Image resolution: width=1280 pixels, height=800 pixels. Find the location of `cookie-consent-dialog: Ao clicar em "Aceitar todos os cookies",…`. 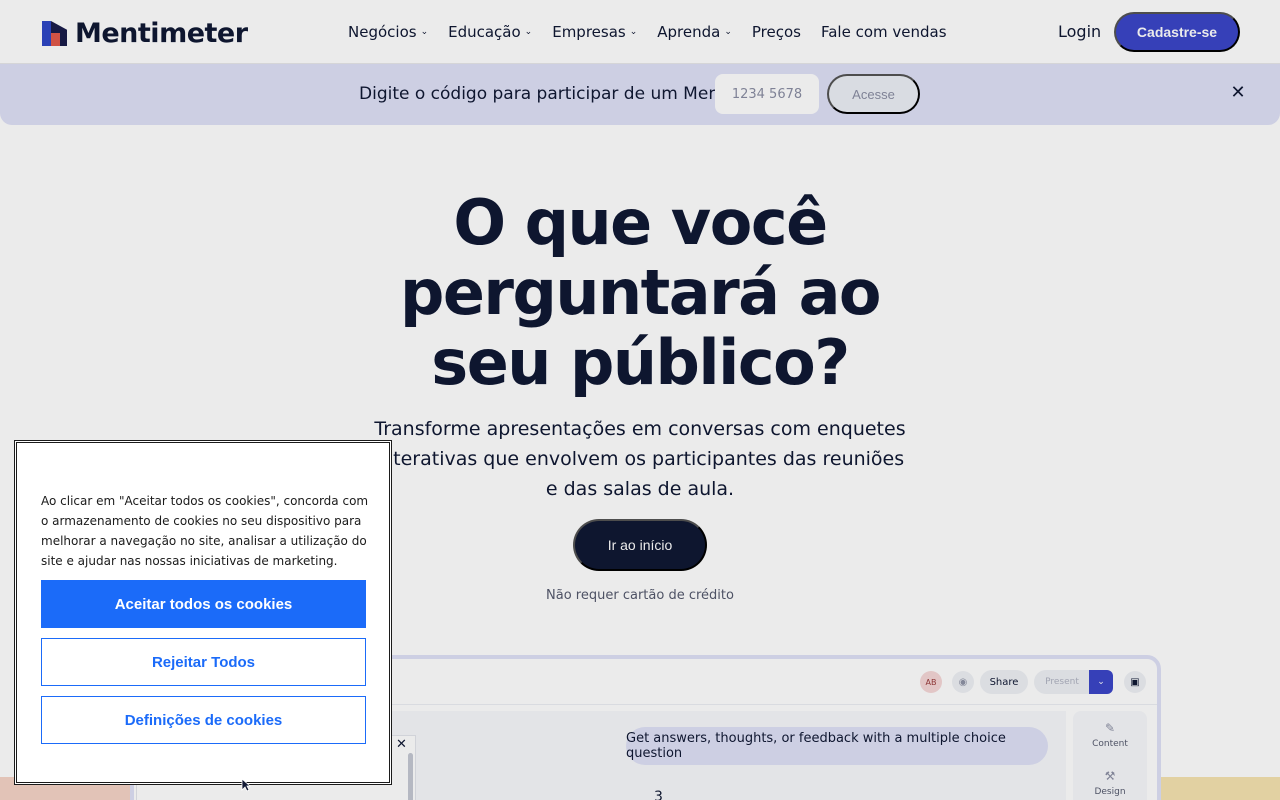

cookie-consent-dialog: Ao clicar em "Aceitar todos os cookies",… is located at coordinates (203, 612).